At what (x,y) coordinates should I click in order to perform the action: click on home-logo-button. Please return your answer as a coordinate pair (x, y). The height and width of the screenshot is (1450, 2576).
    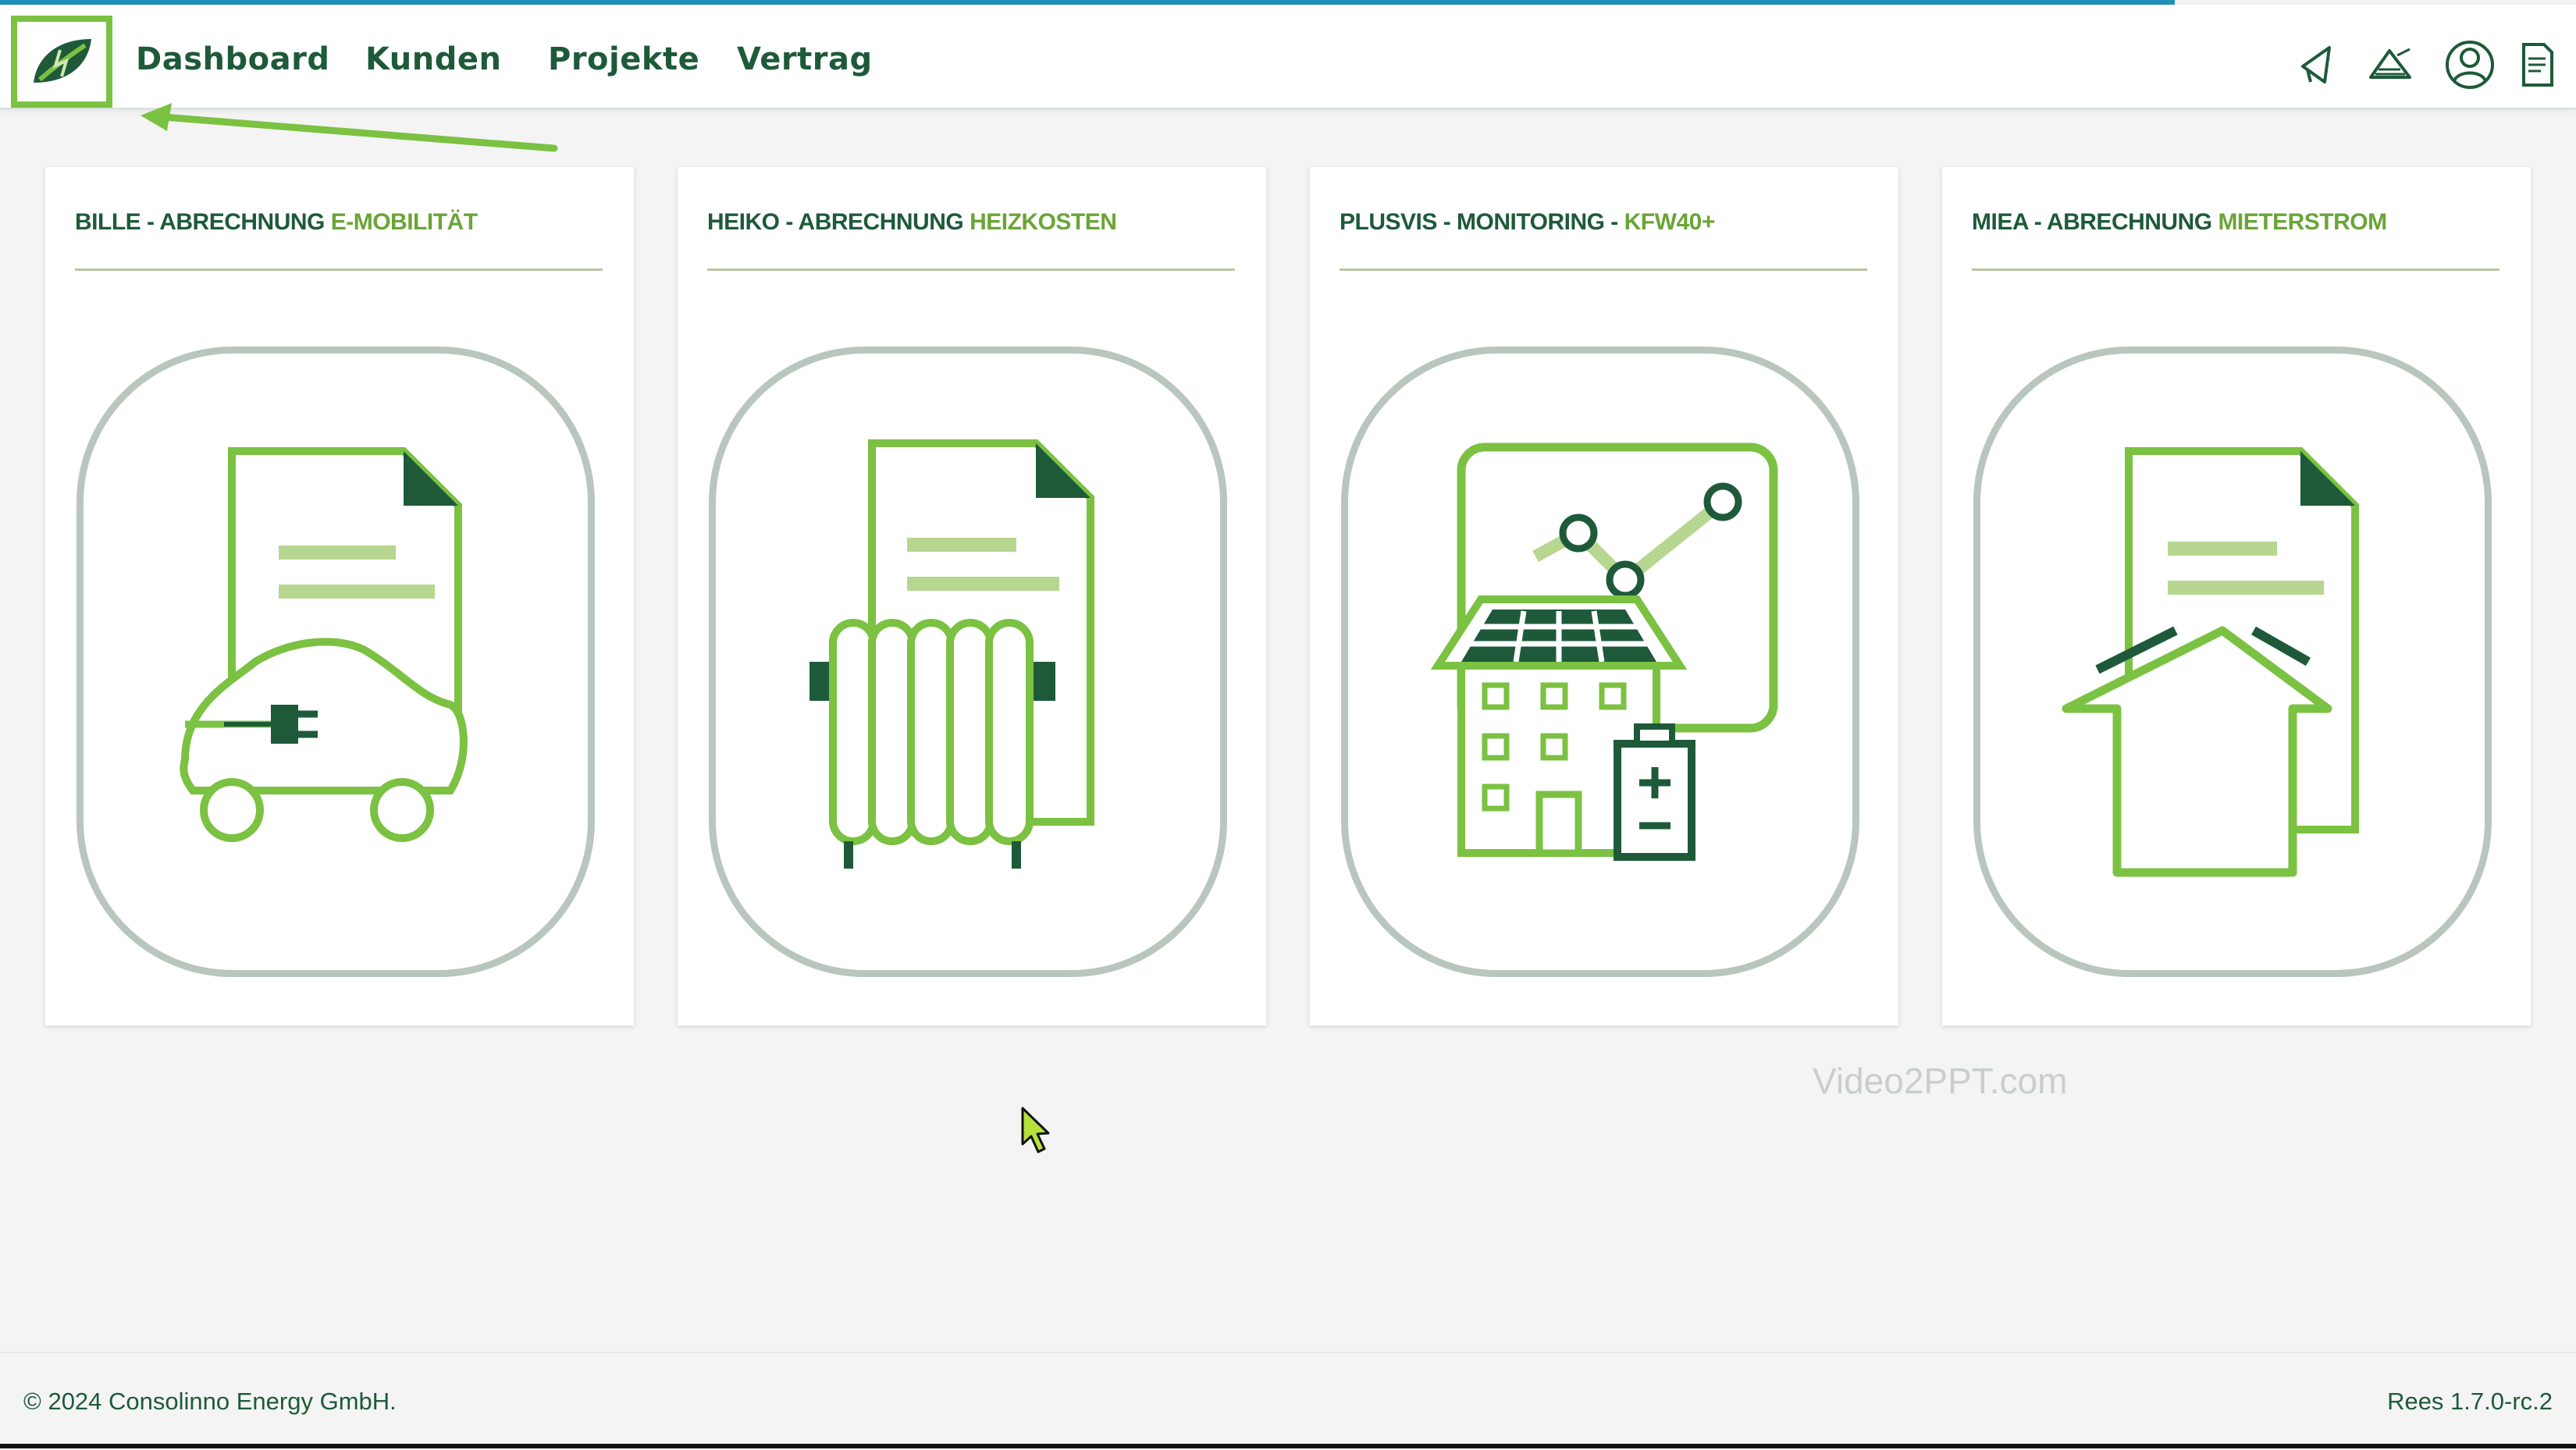
    Looking at the image, I should click on (61, 62).